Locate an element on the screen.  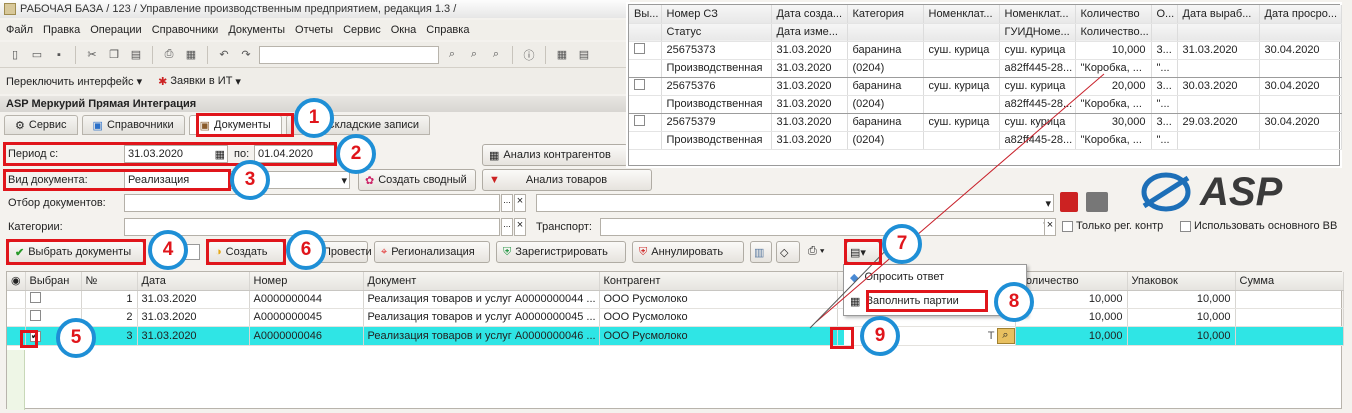
annotation-arrows is located at coordinates (957, 201).